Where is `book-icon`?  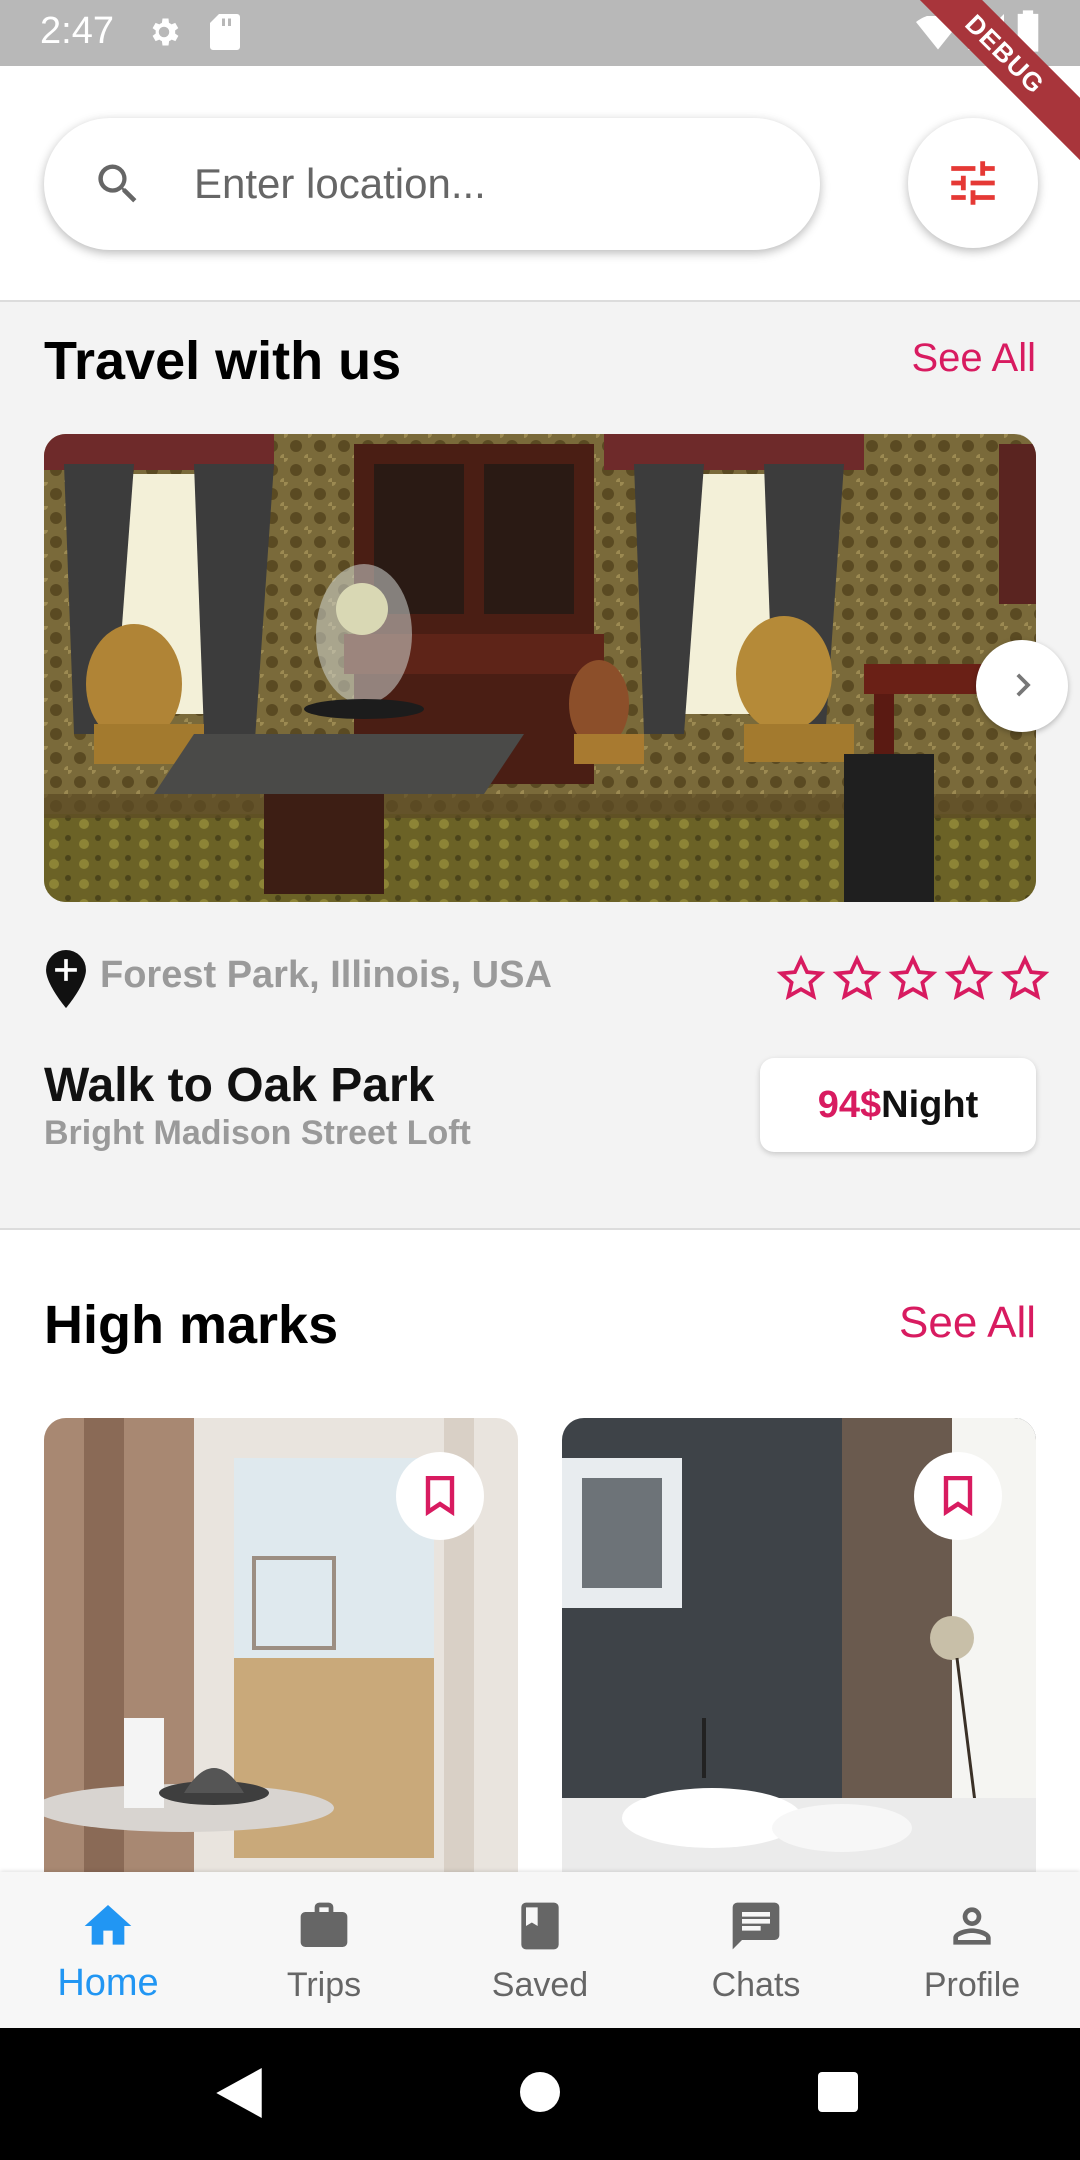
book-icon is located at coordinates (540, 1926).